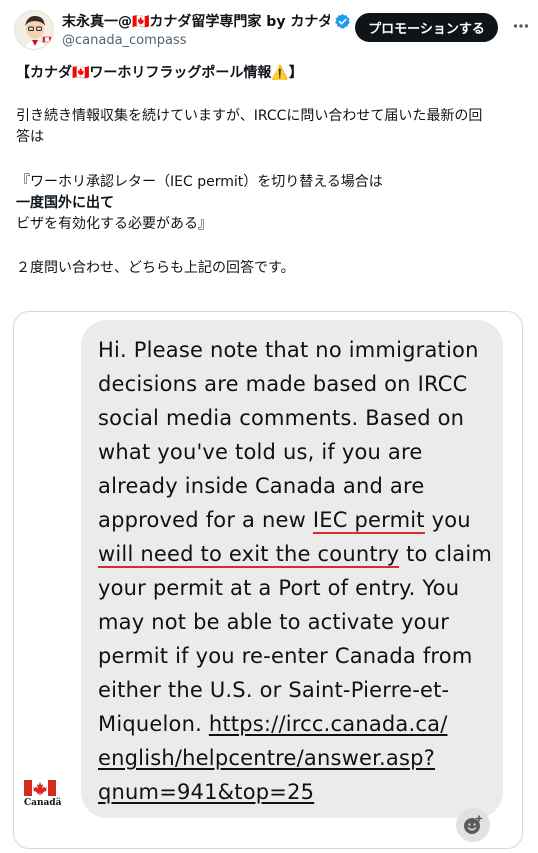 The image size is (538, 853). Describe the element at coordinates (328, 724) in the screenshot. I see `message-link: https://ircc.canada.ca/` at that location.